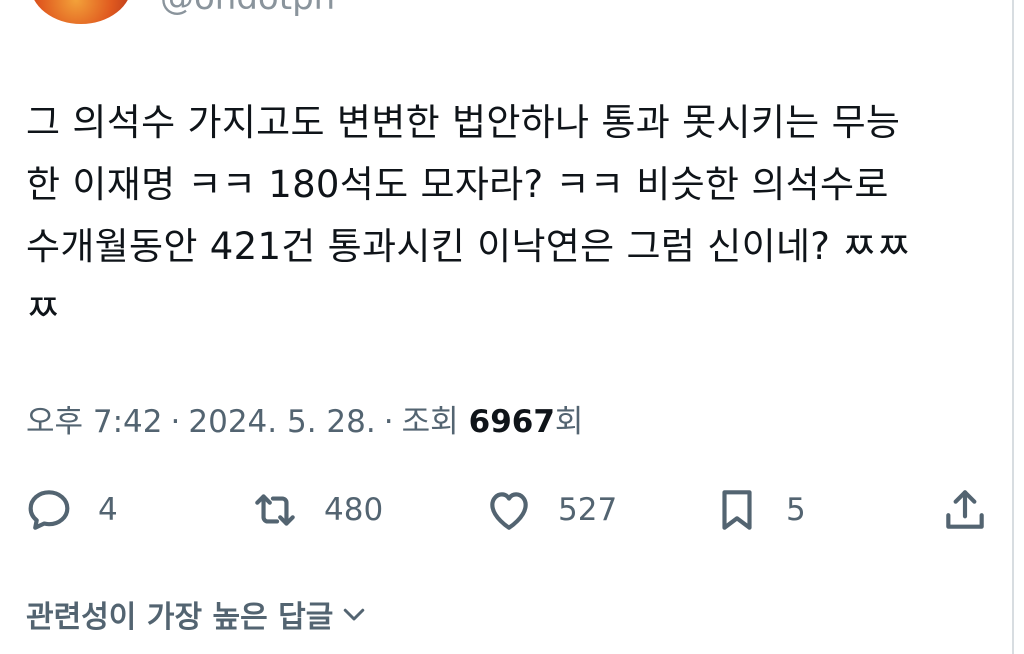  Describe the element at coordinates (463, 122) in the screenshot. I see `tweet-text-line: 그 의석수 가지고도 변변한 법안하나 통과 못시키는 무능` at that location.